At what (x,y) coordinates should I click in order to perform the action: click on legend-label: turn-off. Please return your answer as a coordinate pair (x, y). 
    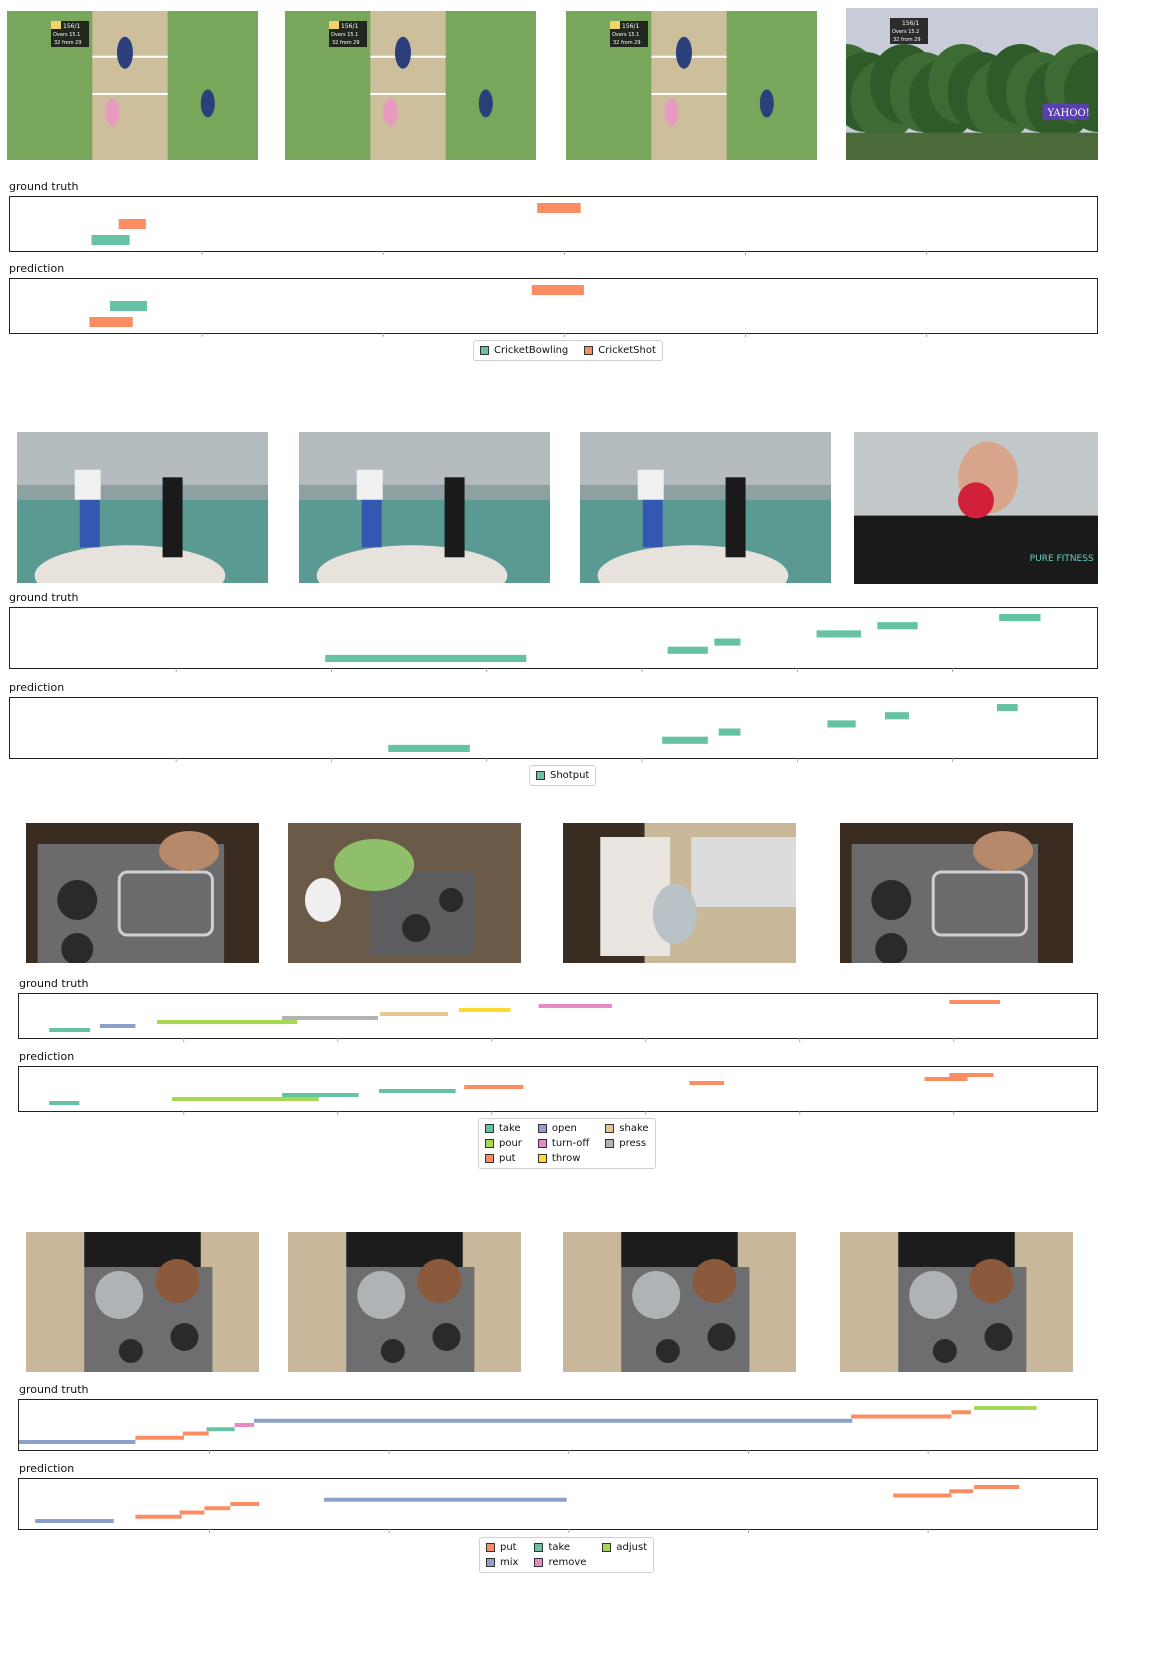
    Looking at the image, I should click on (570, 1143).